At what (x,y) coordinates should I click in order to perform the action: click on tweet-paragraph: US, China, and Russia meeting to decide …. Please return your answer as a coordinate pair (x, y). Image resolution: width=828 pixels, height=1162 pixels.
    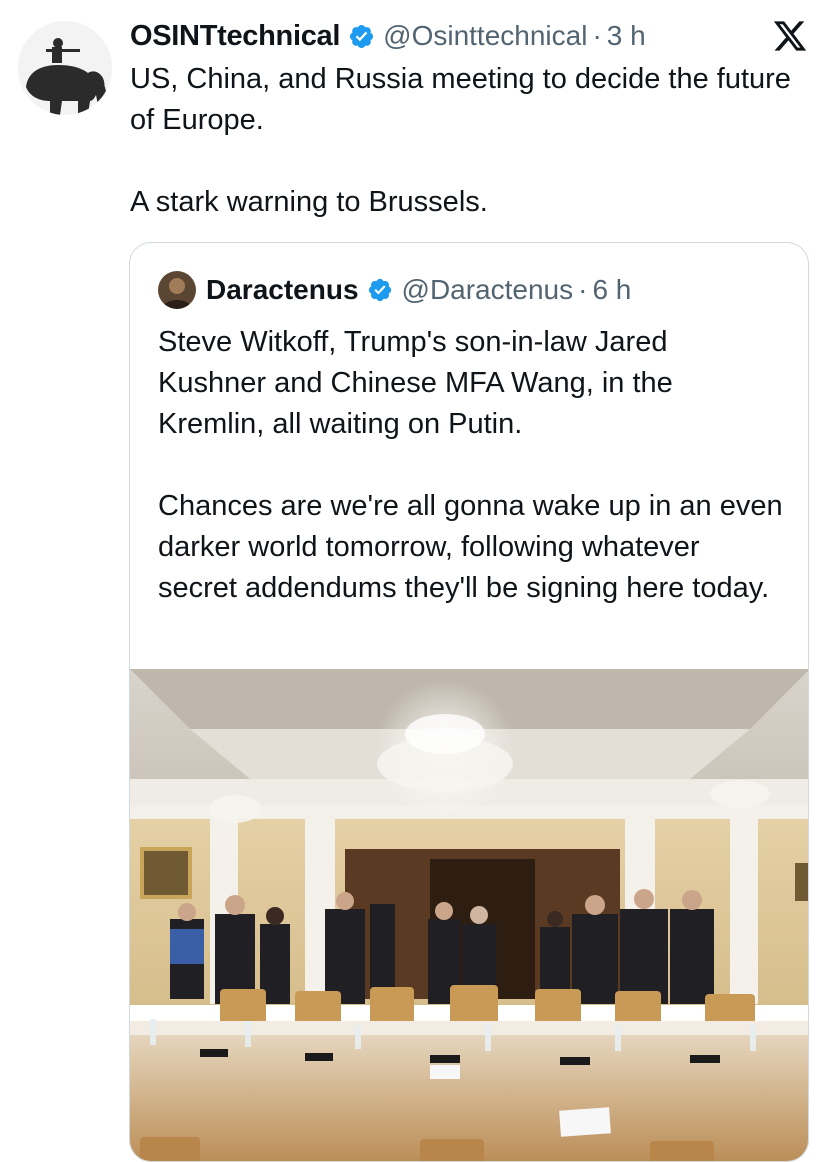
    Looking at the image, I should click on (460, 99).